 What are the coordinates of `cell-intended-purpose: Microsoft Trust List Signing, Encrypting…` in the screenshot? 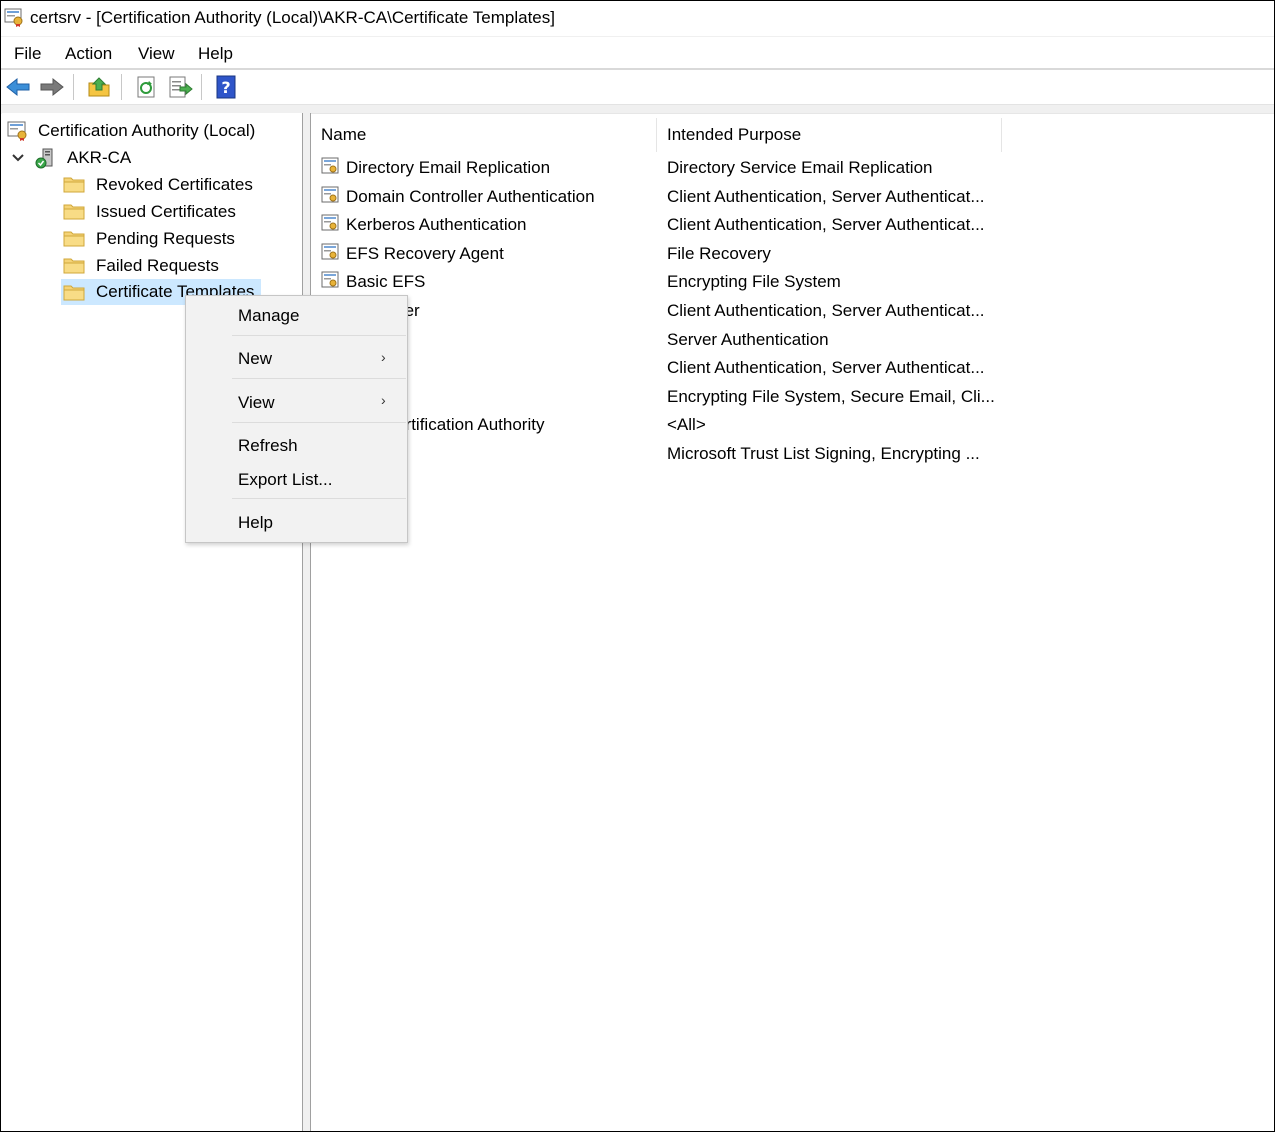 It's located at (823, 453).